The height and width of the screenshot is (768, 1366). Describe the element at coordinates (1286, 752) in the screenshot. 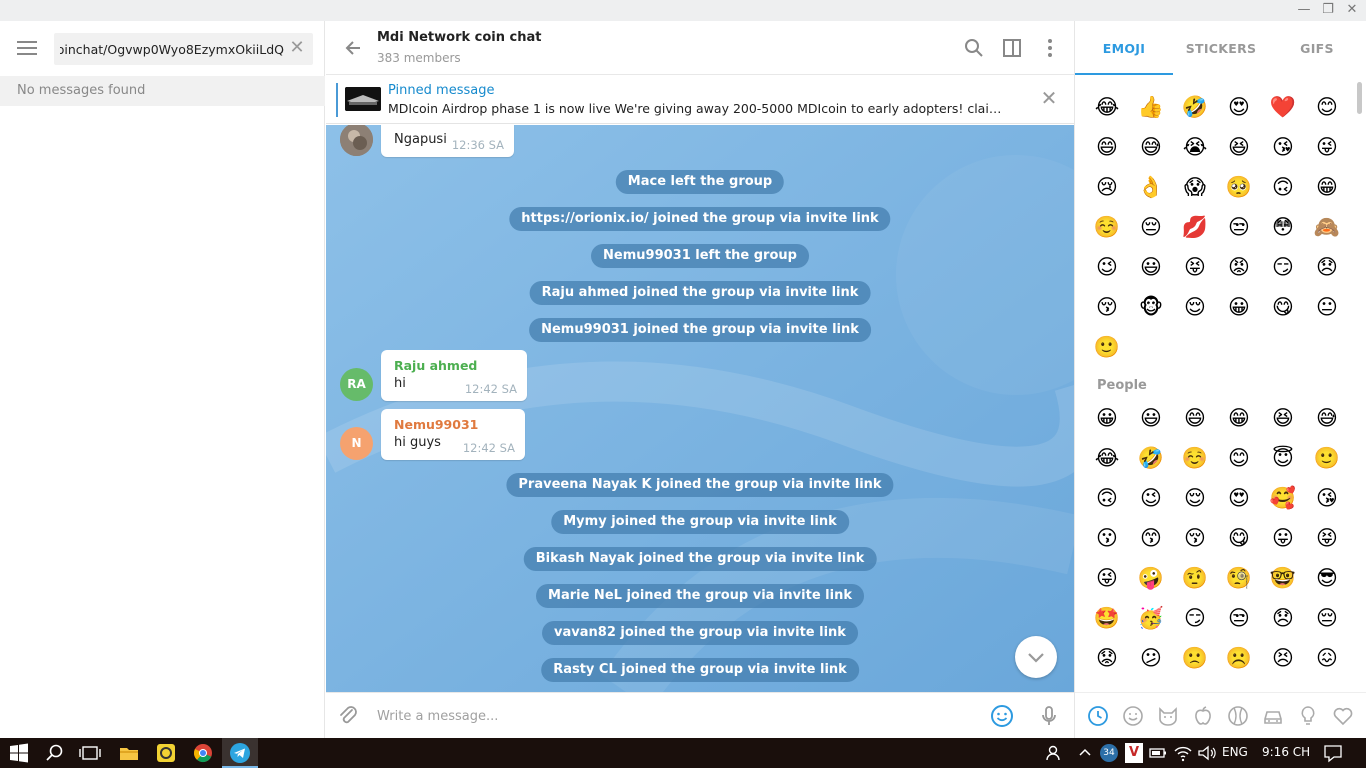

I see `clock: 9:16 CH` at that location.